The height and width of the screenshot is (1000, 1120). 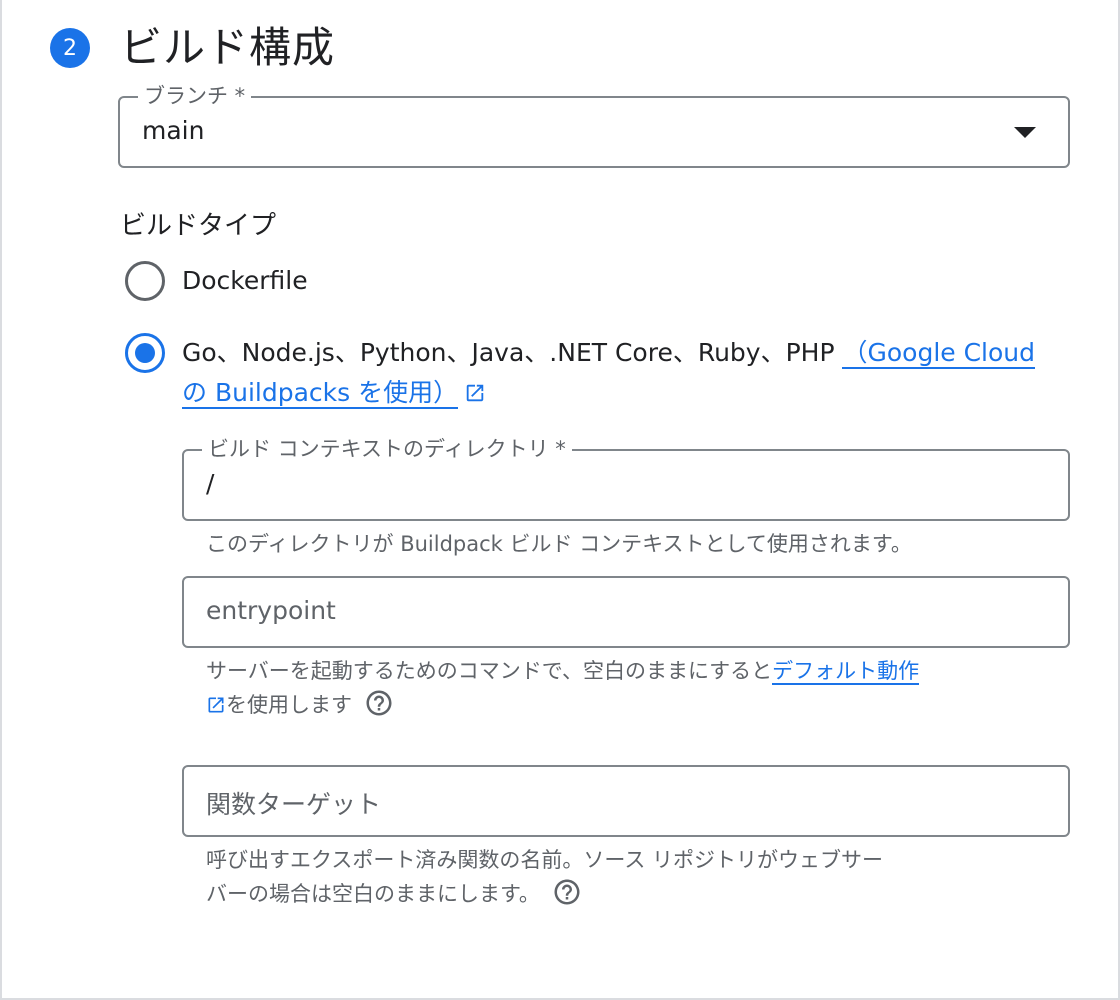 I want to click on buildpacks-link-cont: の Buildpacks を使用）, so click(x=320, y=393).